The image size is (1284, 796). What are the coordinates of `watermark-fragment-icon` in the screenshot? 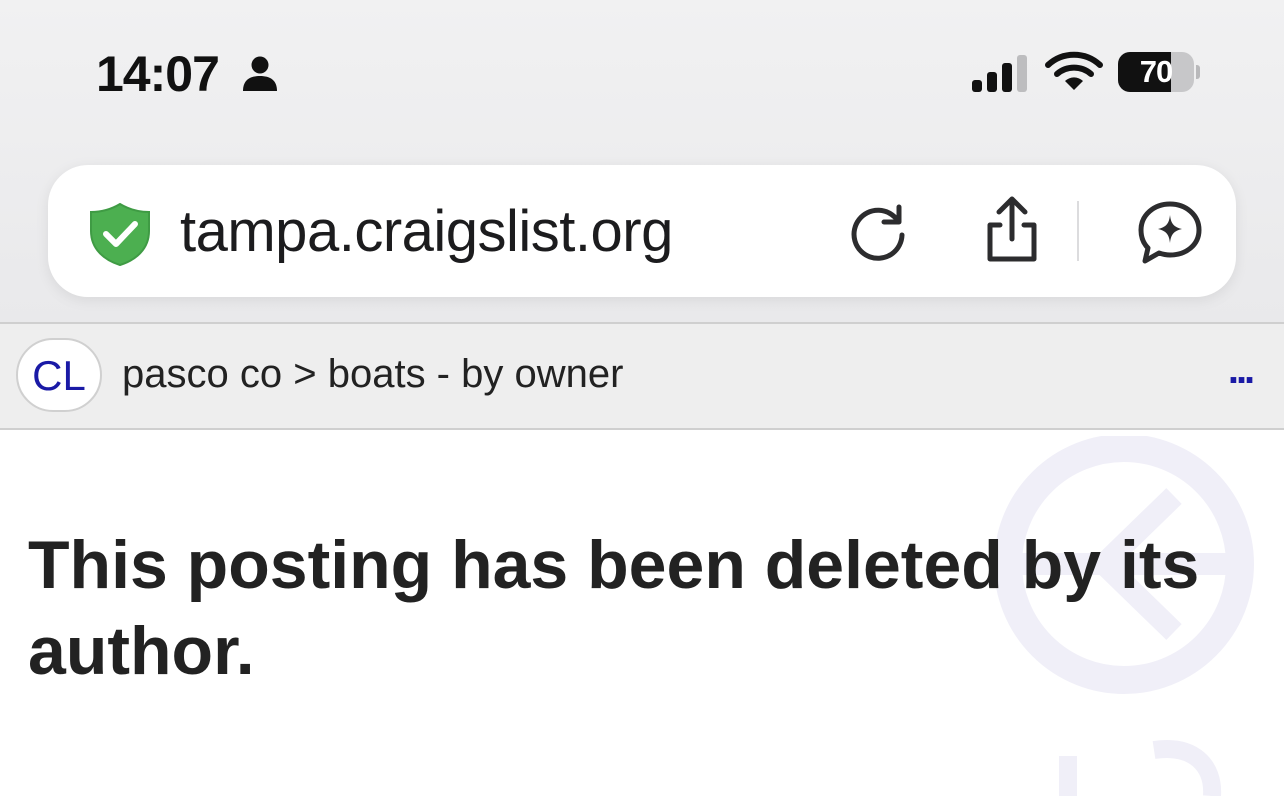 It's located at (1140, 768).